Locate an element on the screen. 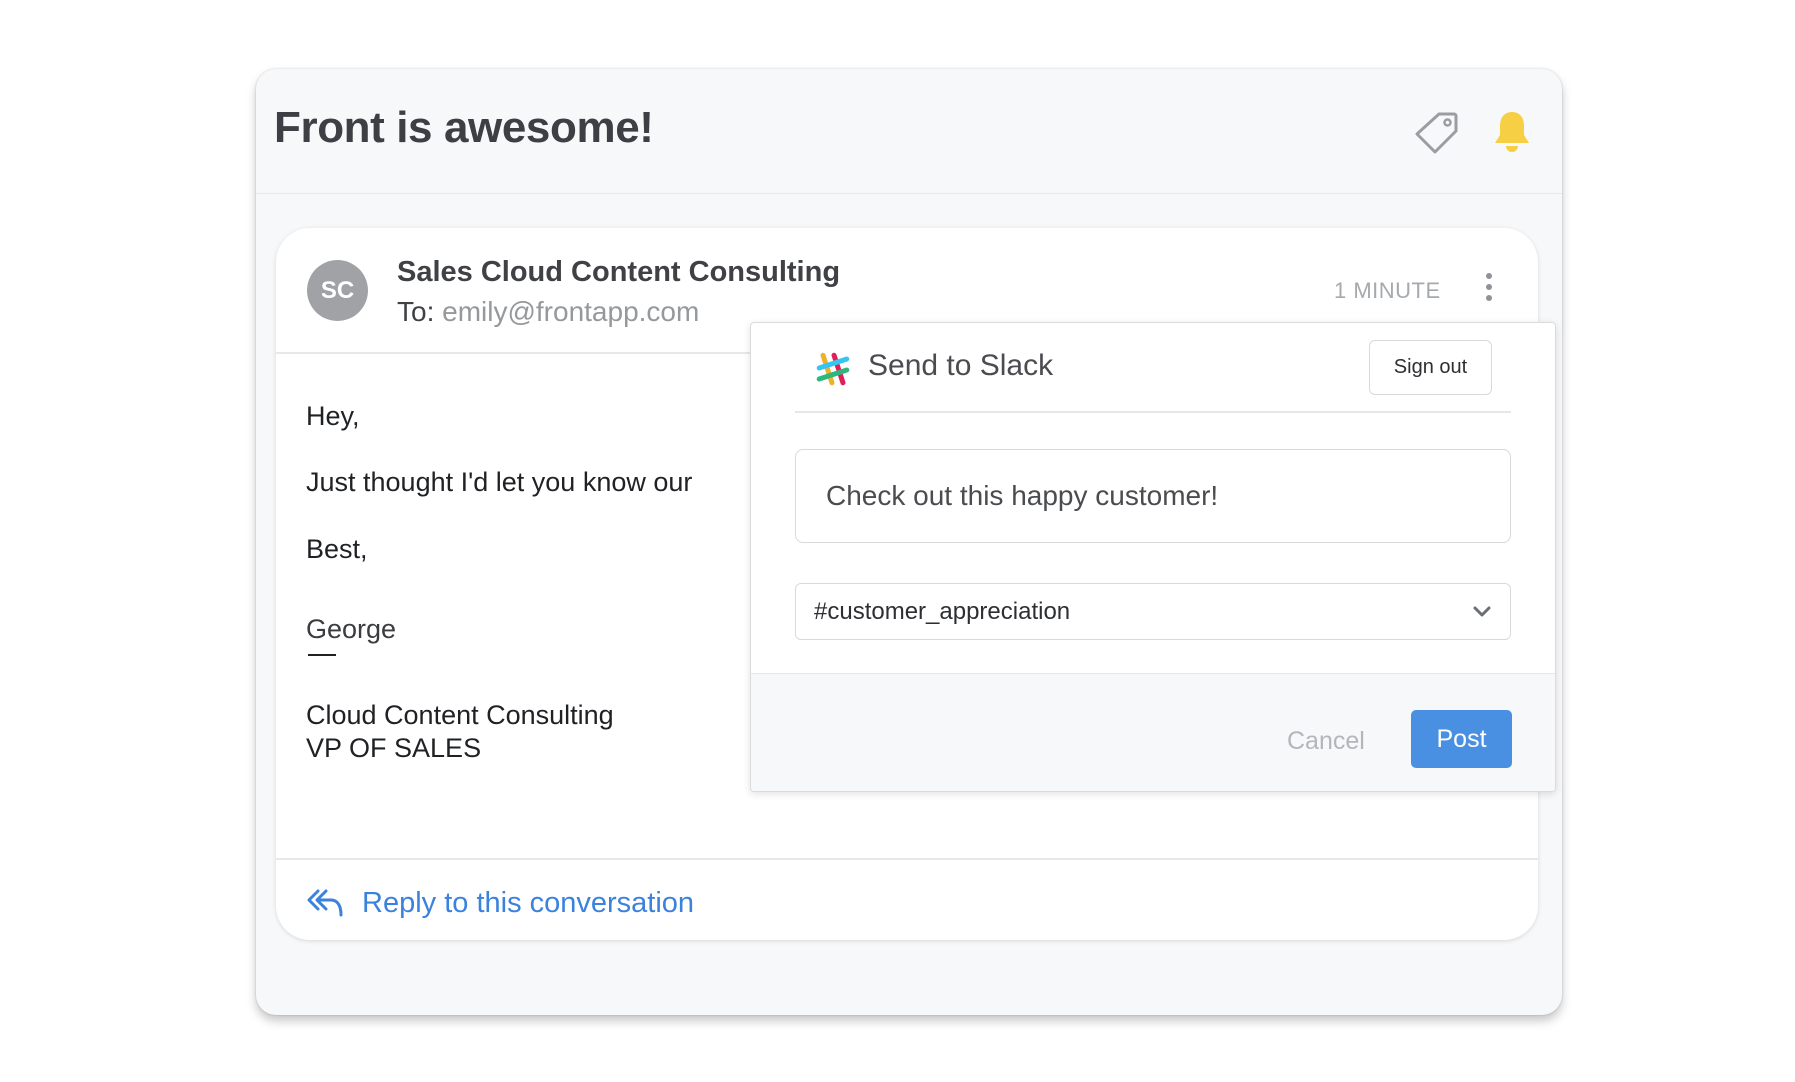  recipient-email: emily@frontapp.com is located at coordinates (571, 311).